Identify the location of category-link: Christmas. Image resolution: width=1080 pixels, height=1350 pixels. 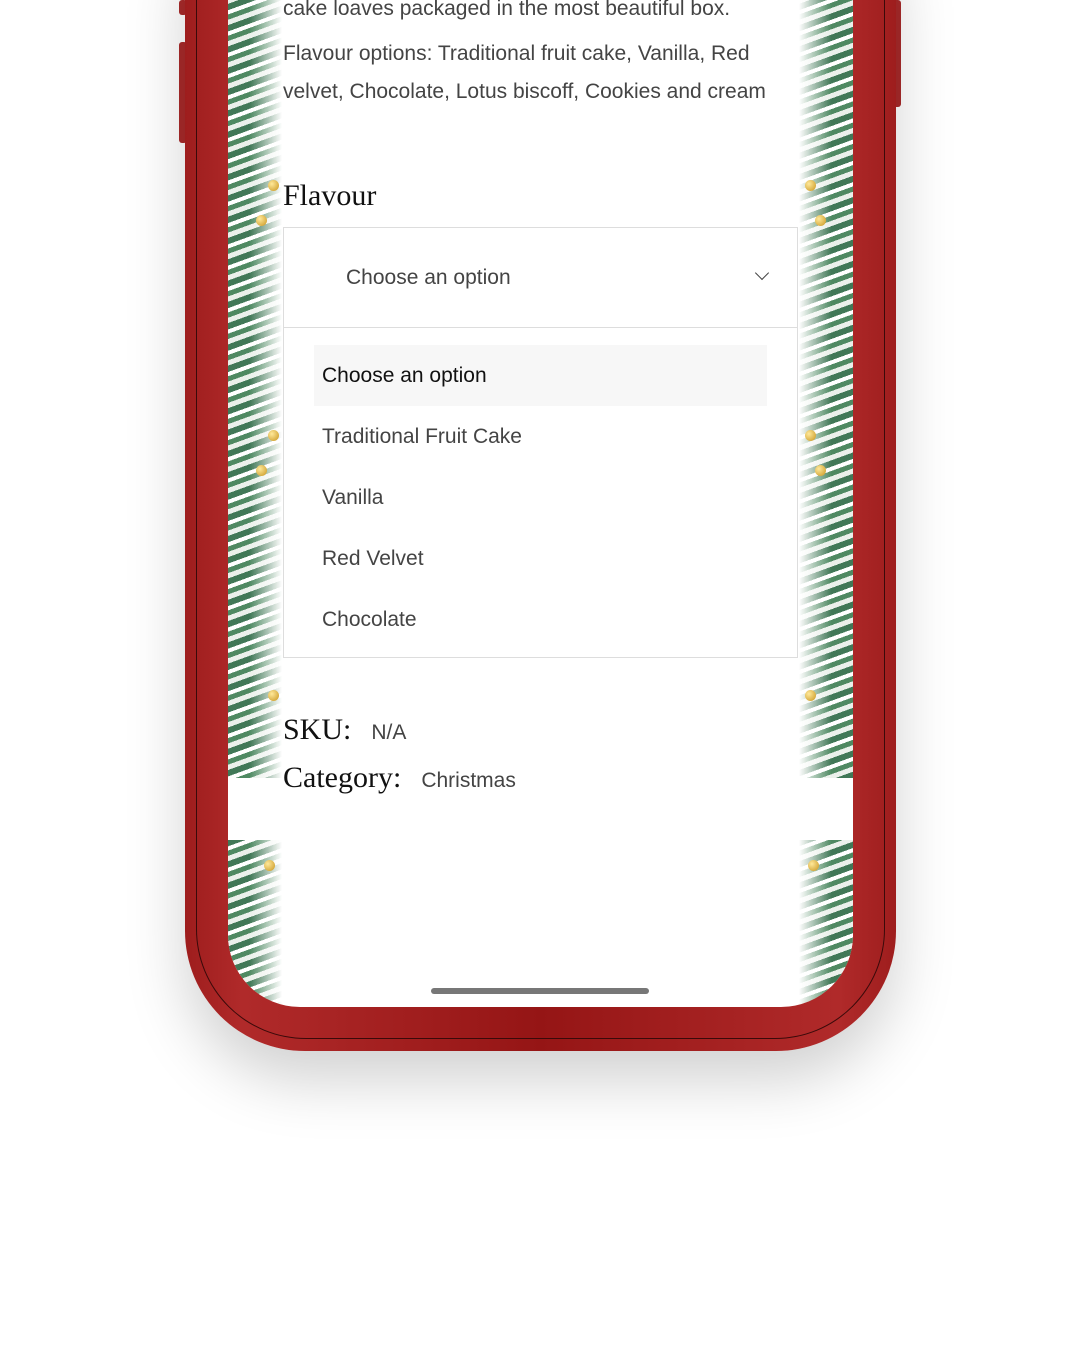
(468, 781).